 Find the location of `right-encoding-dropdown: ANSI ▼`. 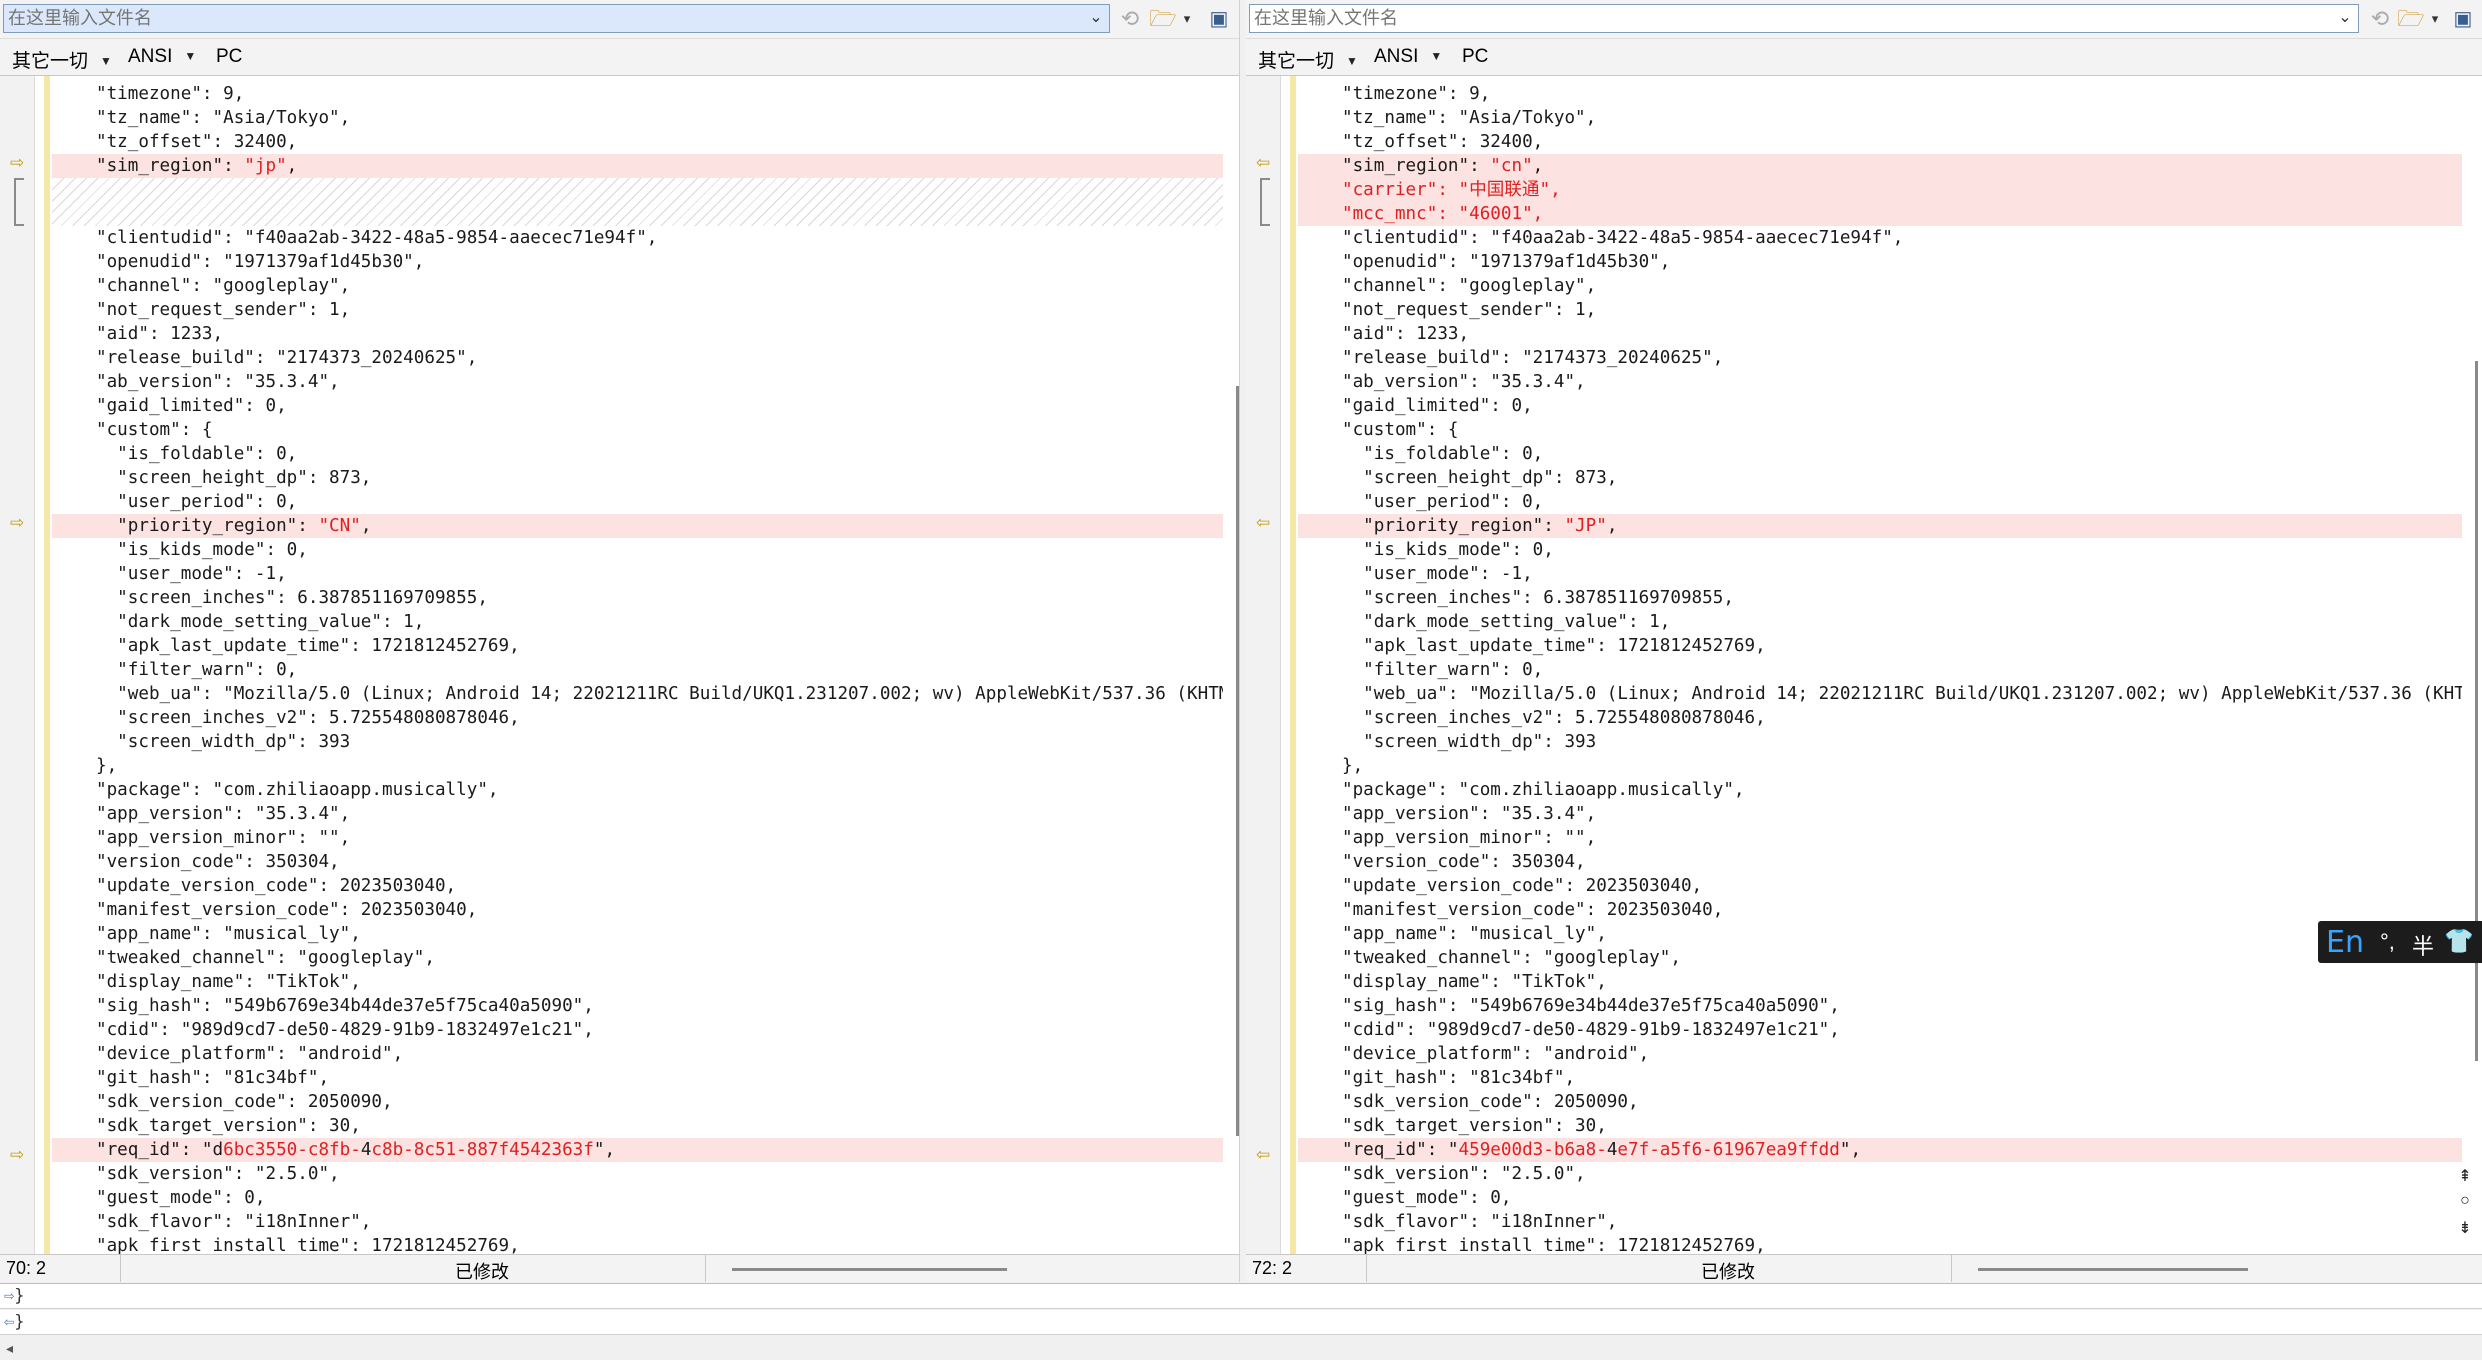

right-encoding-dropdown: ANSI ▼ is located at coordinates (1408, 57).